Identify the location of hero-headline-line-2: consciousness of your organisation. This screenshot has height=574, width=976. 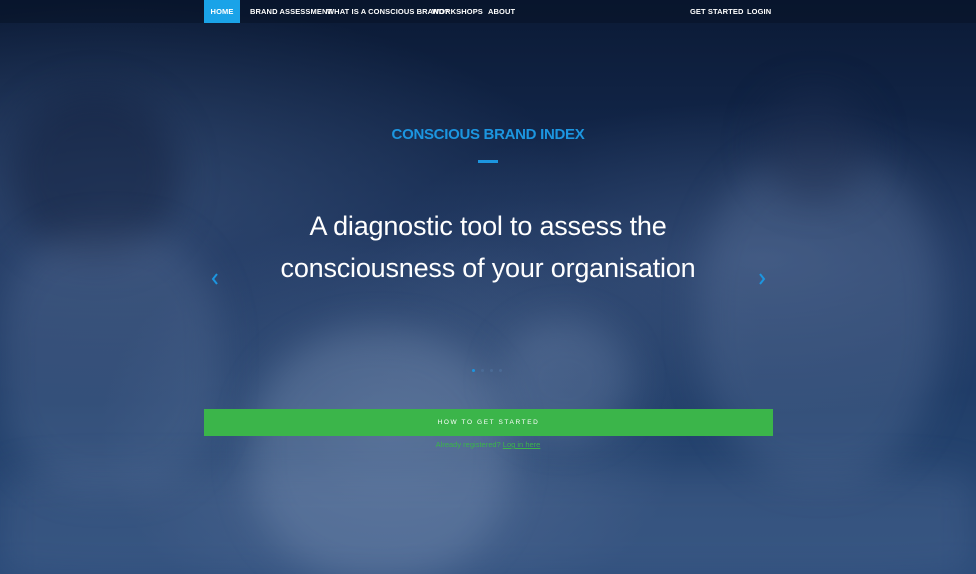
(488, 268).